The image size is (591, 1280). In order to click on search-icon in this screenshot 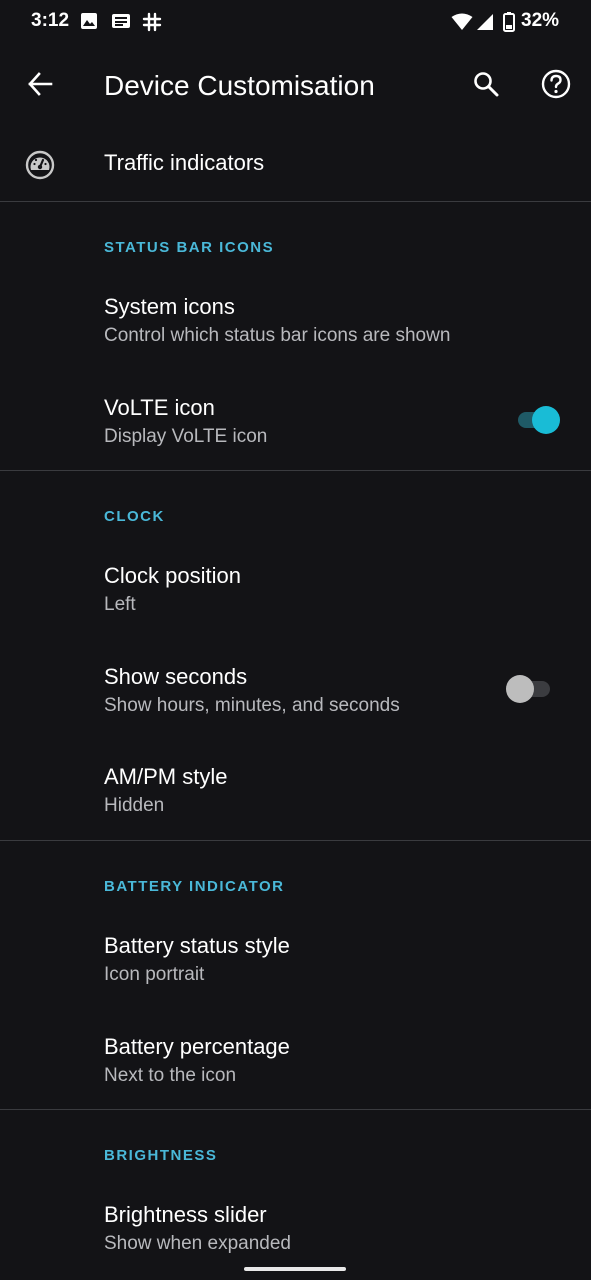, I will do `click(486, 86)`.